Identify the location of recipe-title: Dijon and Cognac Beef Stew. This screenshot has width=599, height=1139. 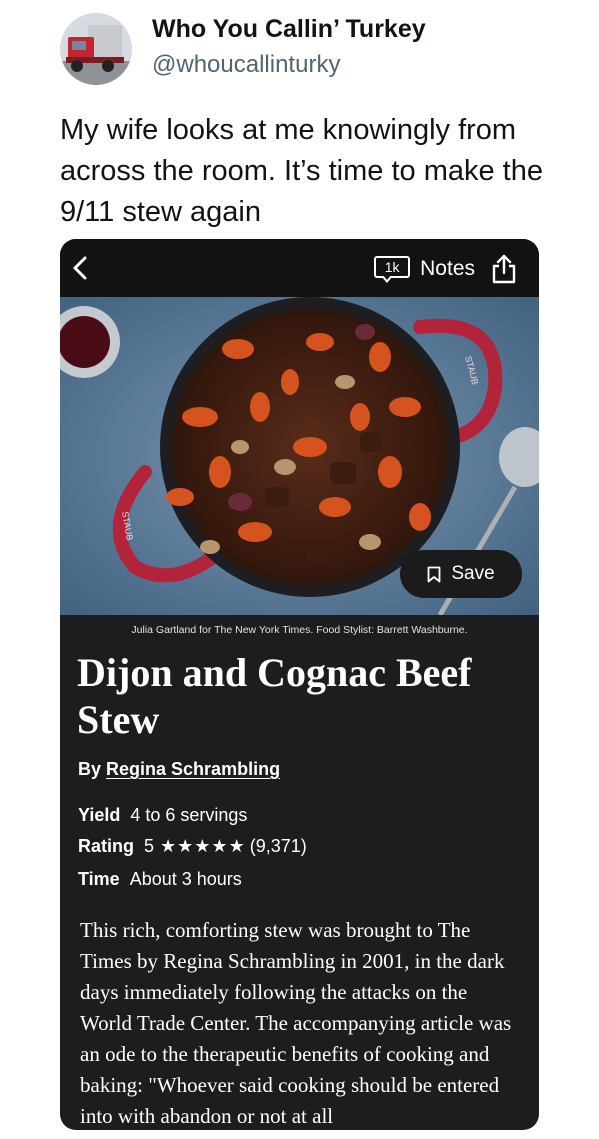
(274, 696).